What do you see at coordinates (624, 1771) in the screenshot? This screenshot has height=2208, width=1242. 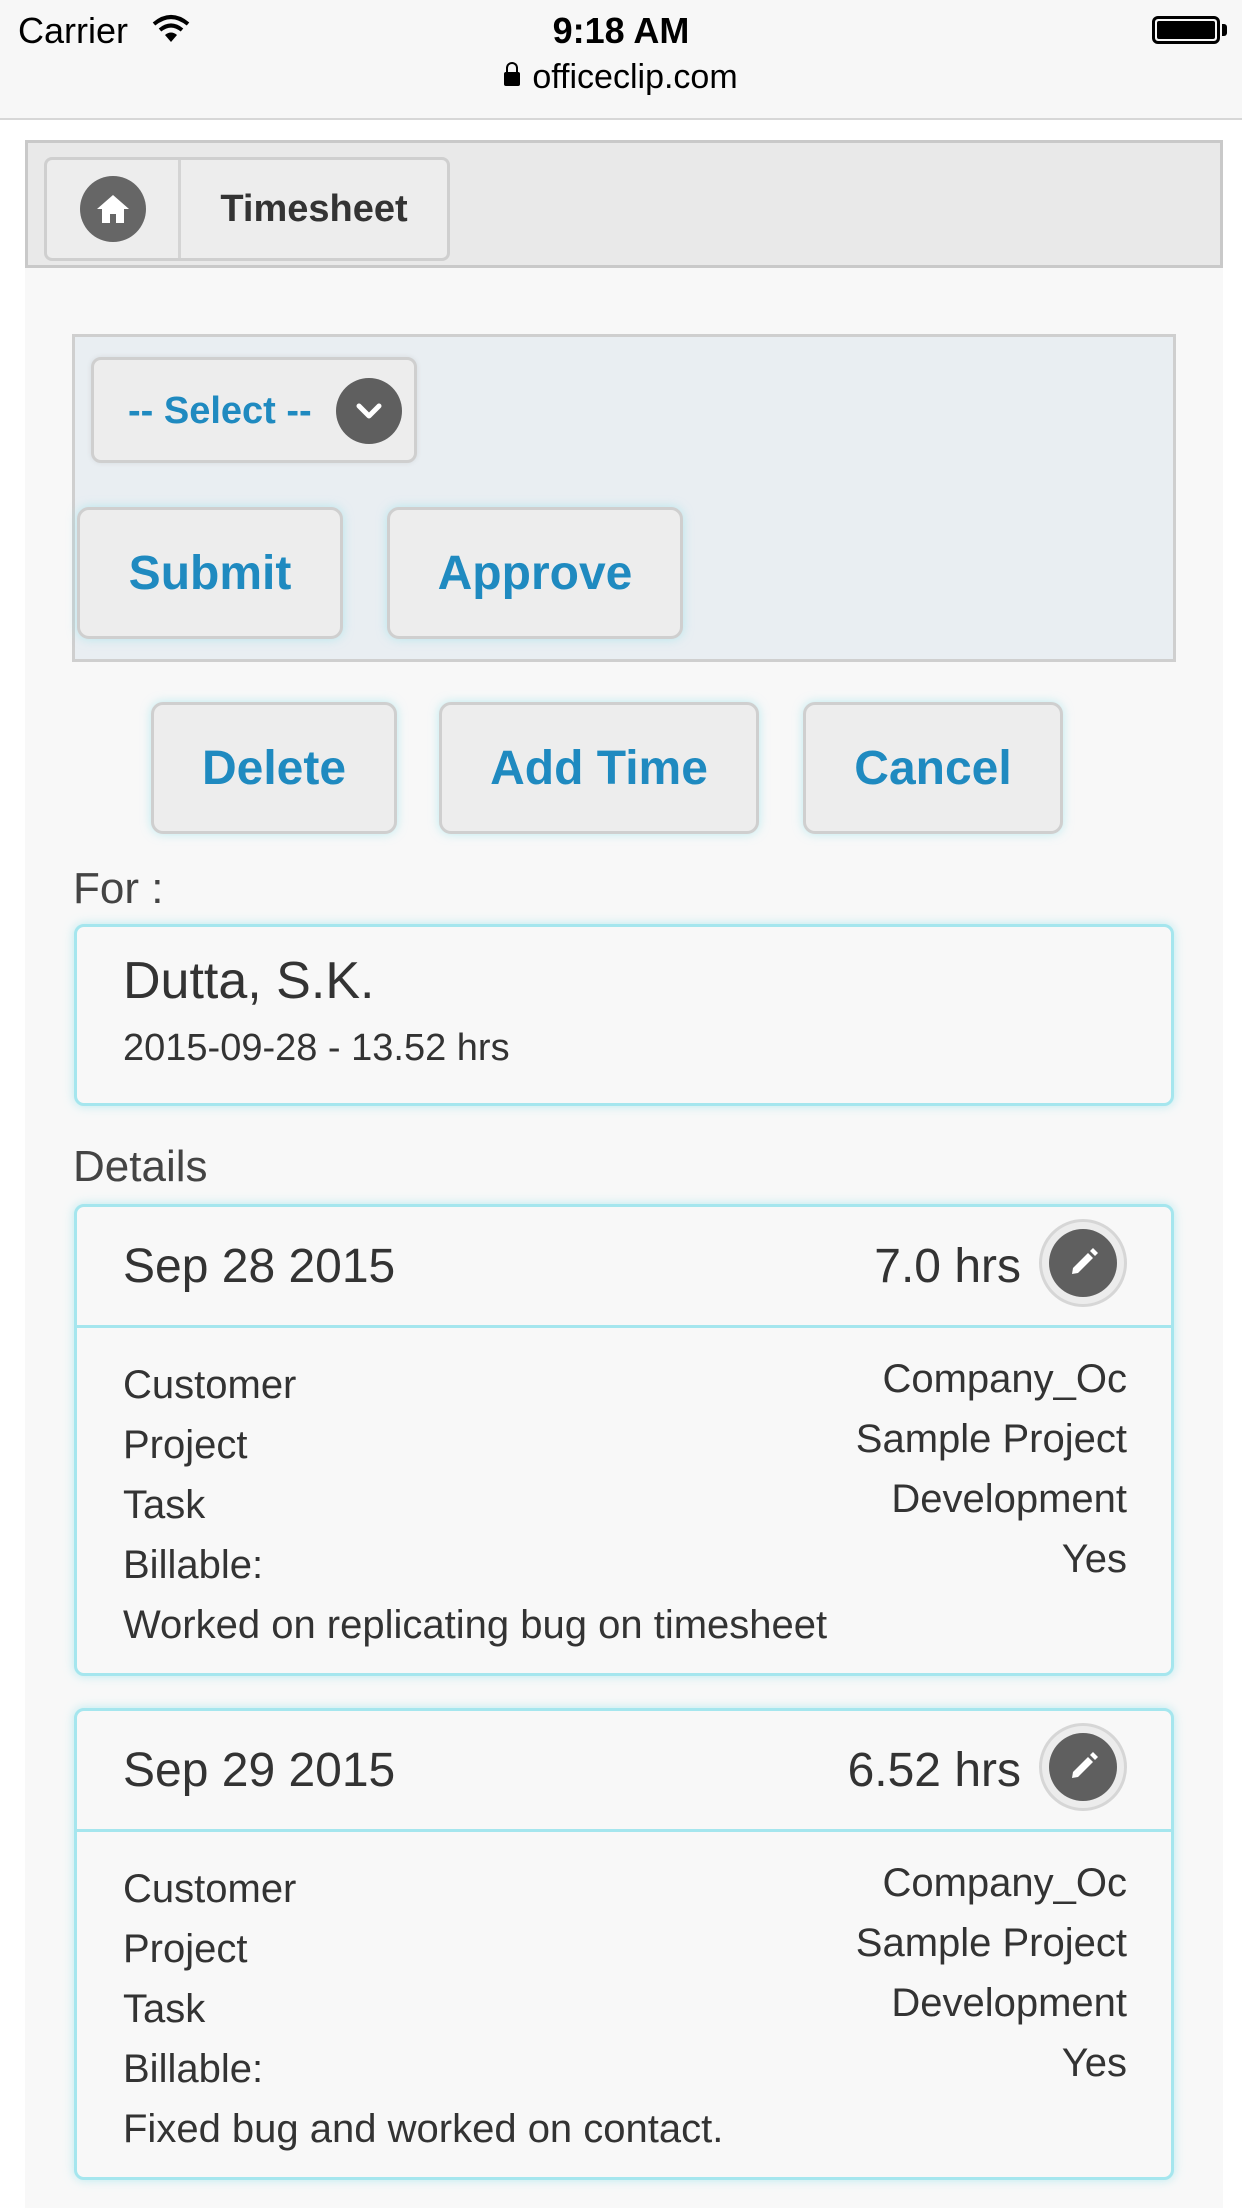 I see `detail-card-header: Sep 29 2015 6.52 hrs` at bounding box center [624, 1771].